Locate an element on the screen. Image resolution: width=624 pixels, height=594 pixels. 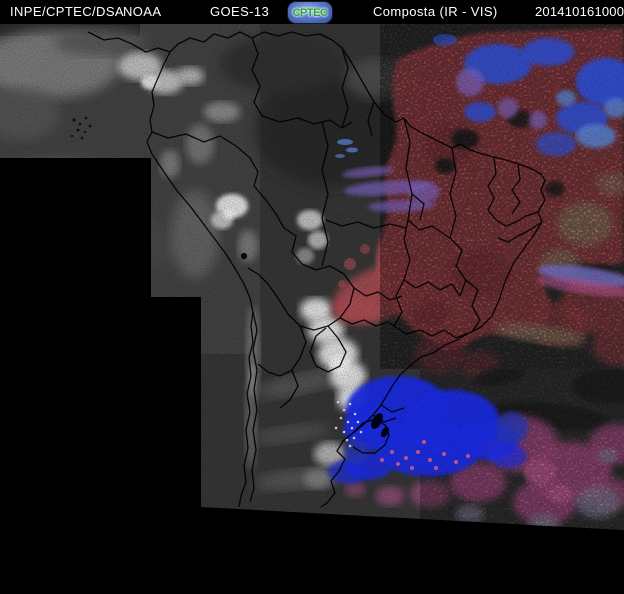
agency-label: INPE/CPTEC/DSA is located at coordinates (67, 11).